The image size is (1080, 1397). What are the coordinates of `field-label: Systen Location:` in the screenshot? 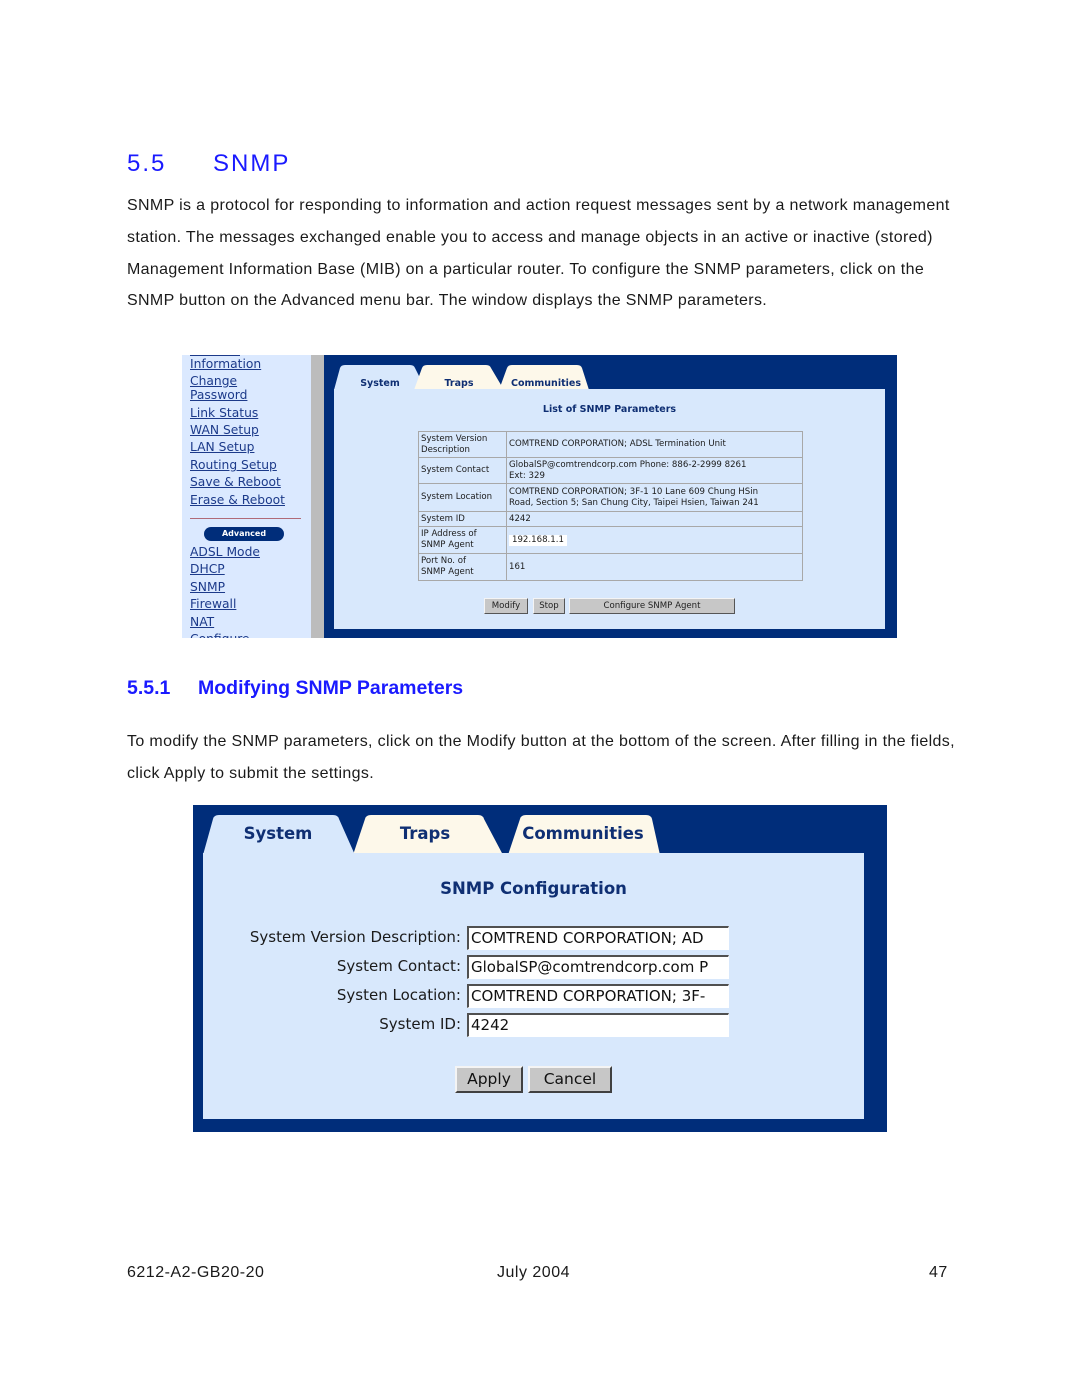 It's located at (398, 995).